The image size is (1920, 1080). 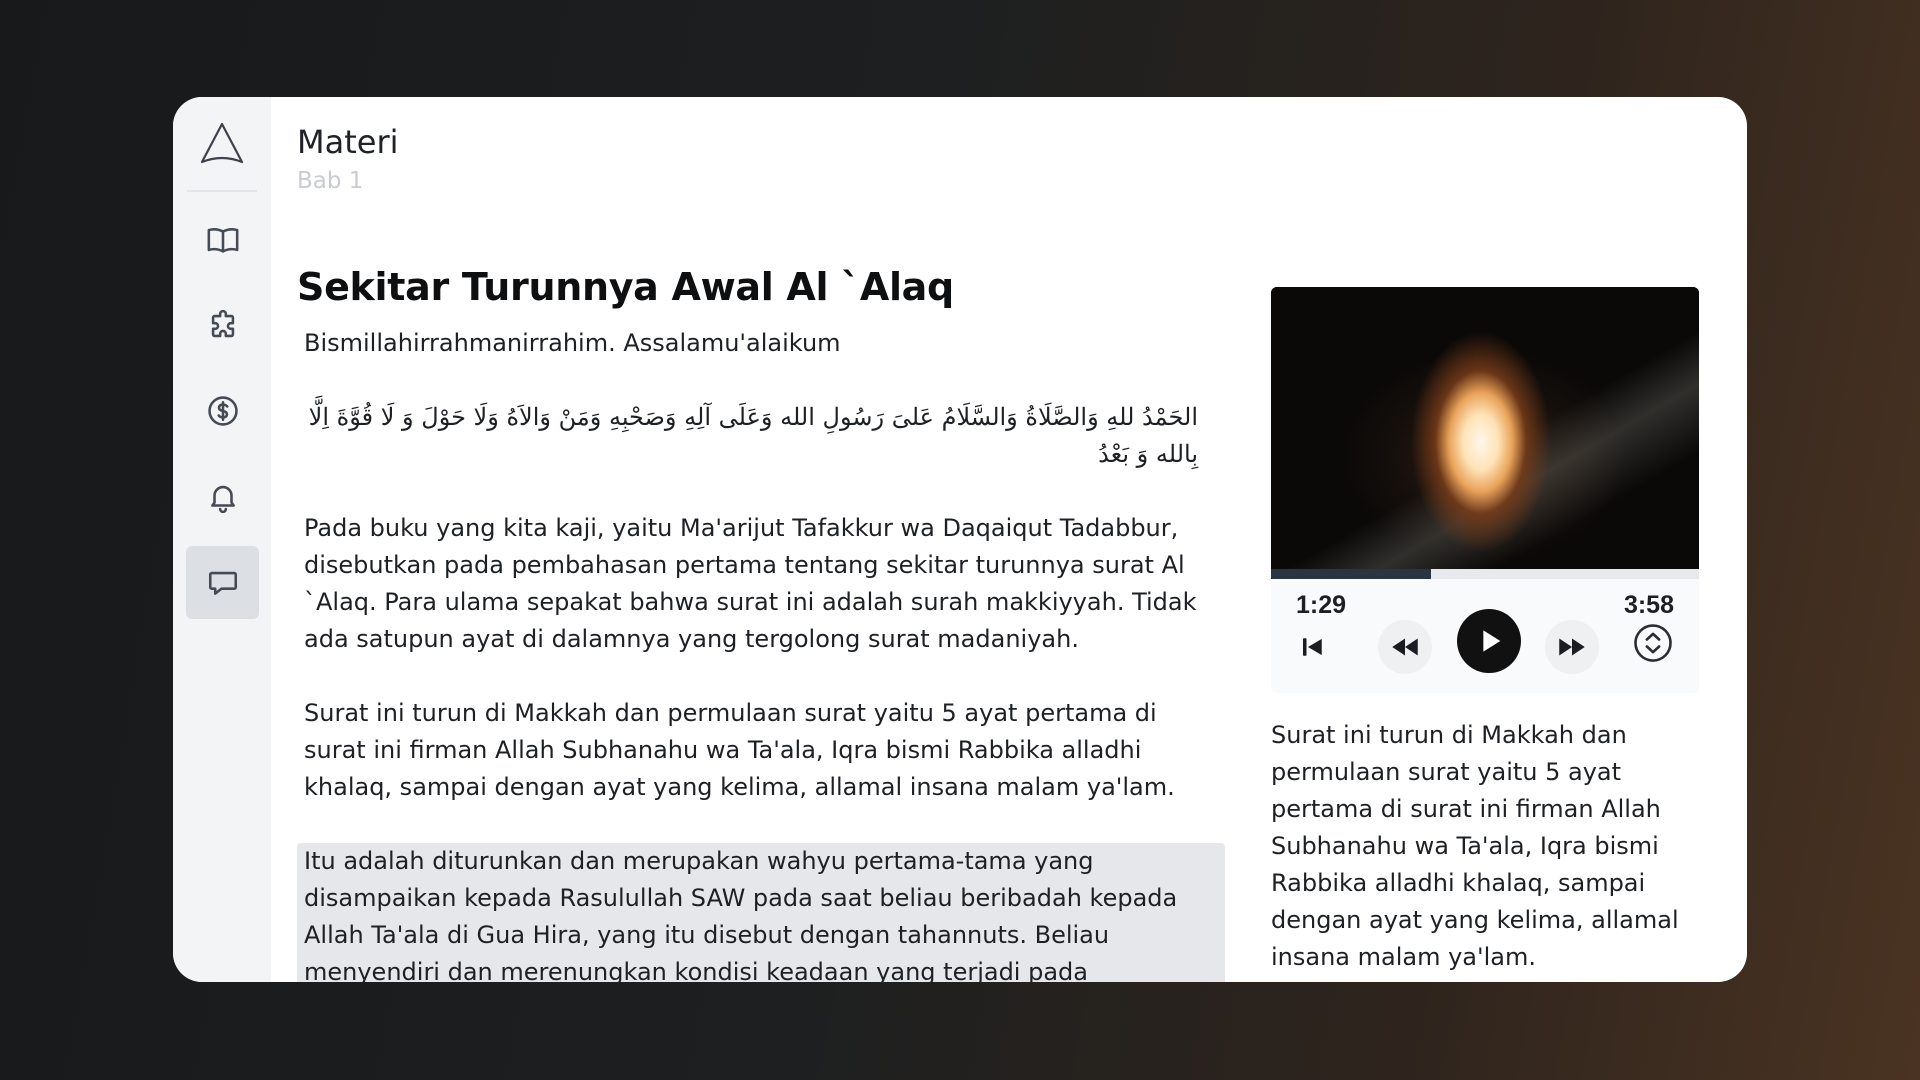 I want to click on sidebar-item-book, so click(x=222, y=239).